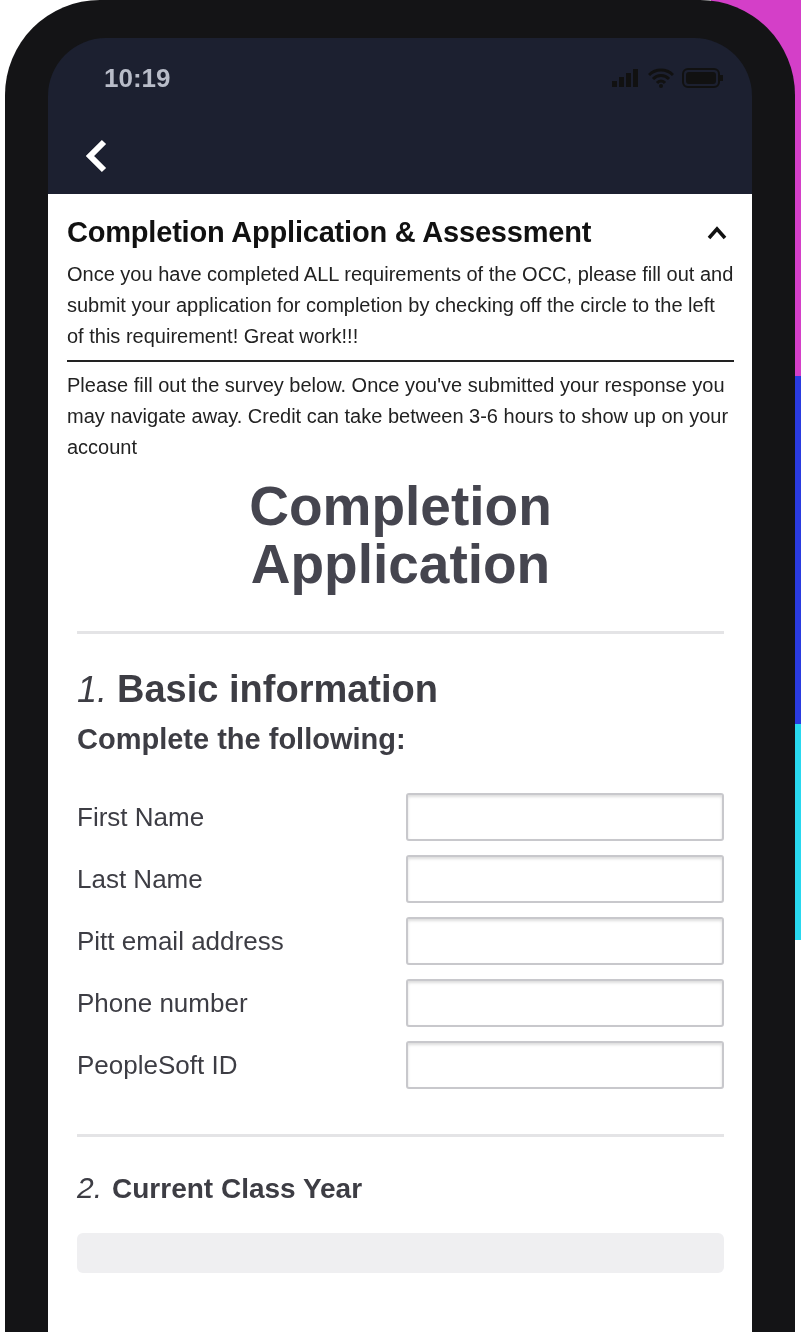 Image resolution: width=801 pixels, height=1332 pixels. Describe the element at coordinates (180, 941) in the screenshot. I see `field-label: Pitt email address` at that location.